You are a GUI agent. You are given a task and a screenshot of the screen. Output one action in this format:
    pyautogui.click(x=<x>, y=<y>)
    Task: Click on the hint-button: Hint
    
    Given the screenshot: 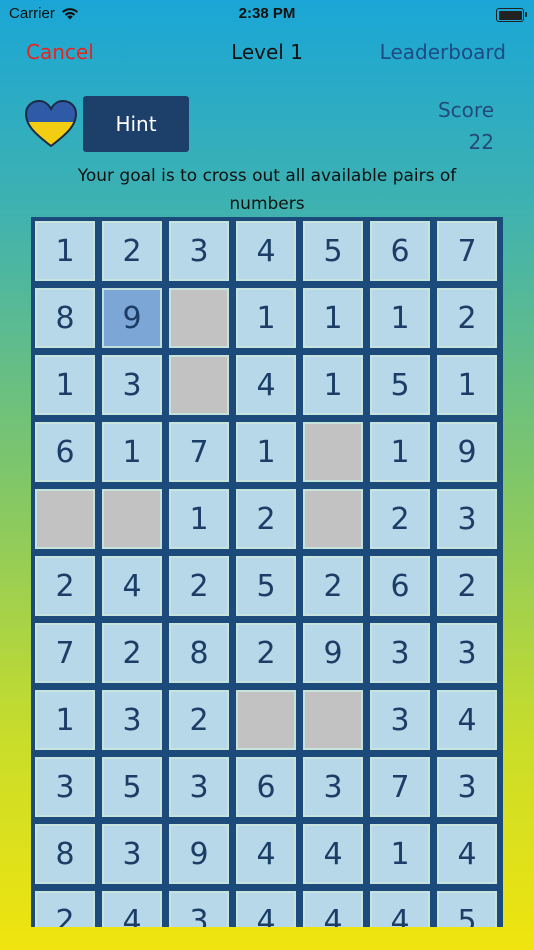 What is the action you would take?
    pyautogui.click(x=136, y=124)
    